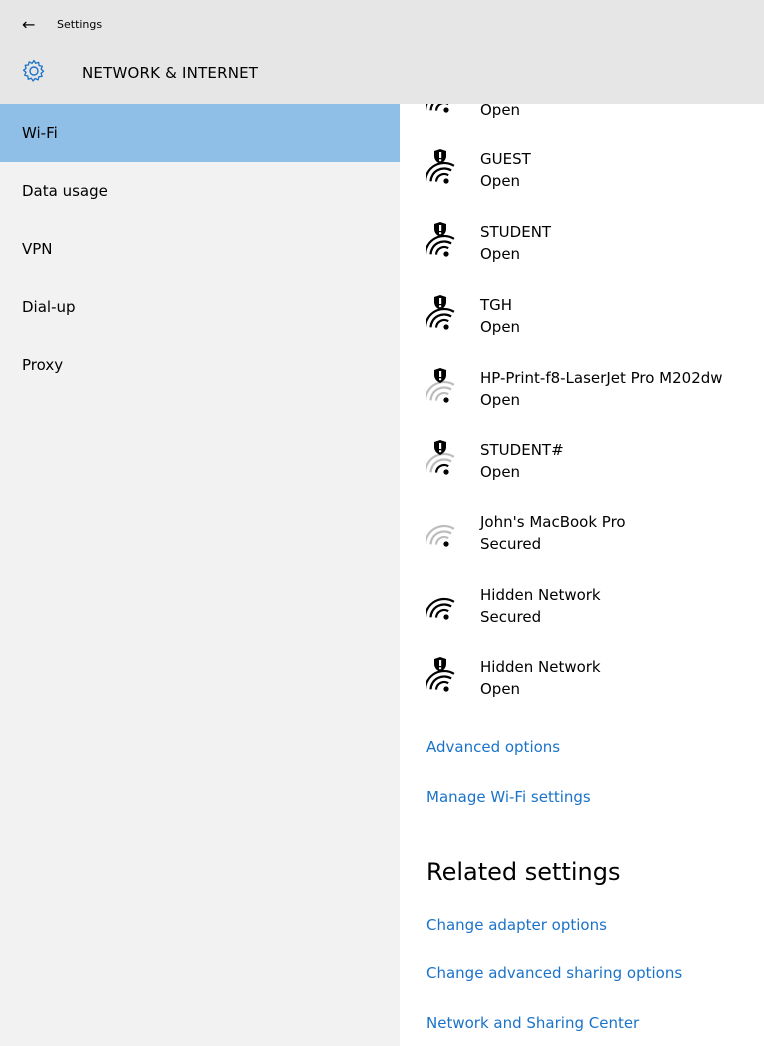 The image size is (764, 1046). I want to click on network-name: GUEST, so click(505, 159).